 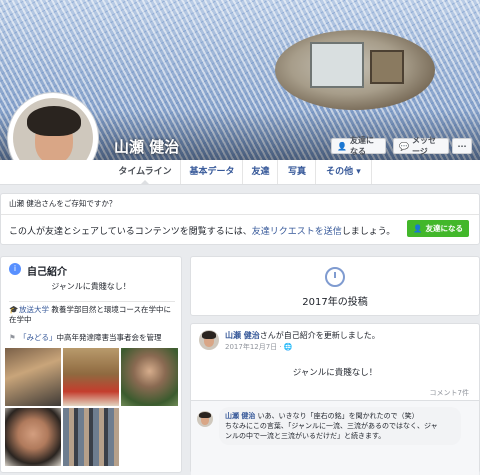 What do you see at coordinates (12, 337) in the screenshot?
I see `flag-icon: ⚑` at bounding box center [12, 337].